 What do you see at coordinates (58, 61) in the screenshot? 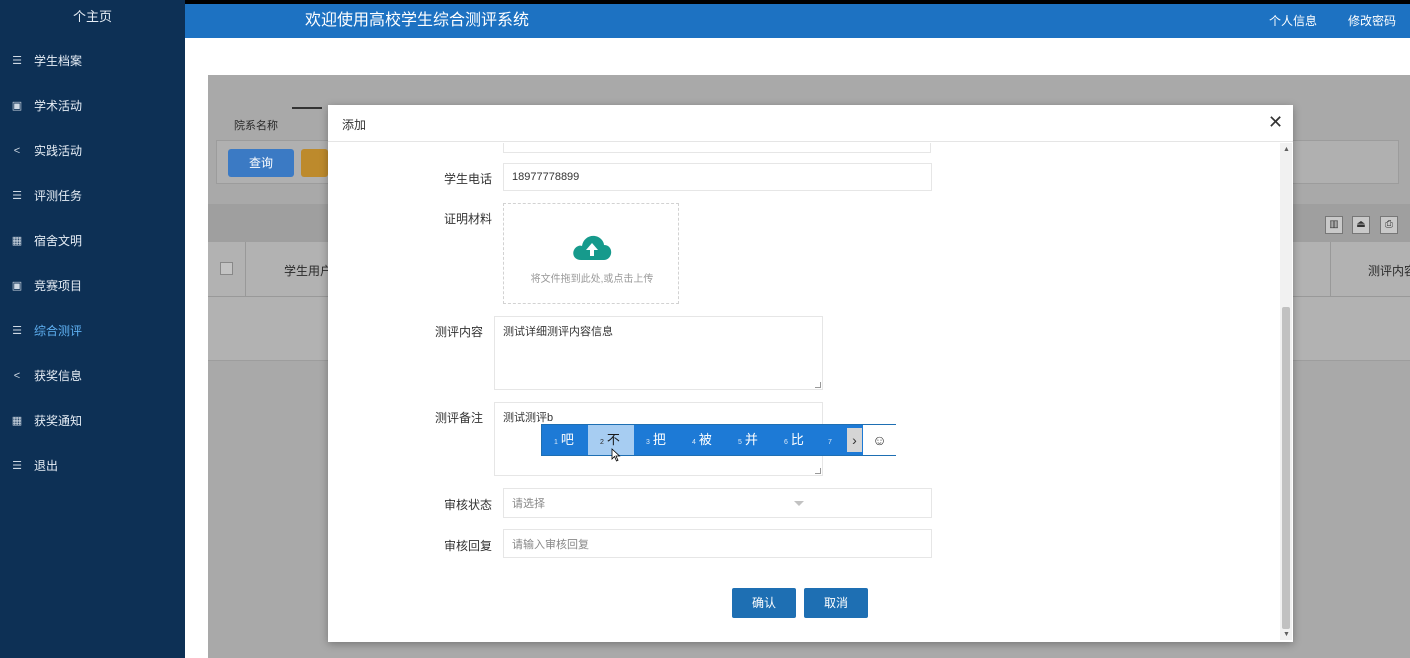
I see `sidebar-item-label: 学生档案` at bounding box center [58, 61].